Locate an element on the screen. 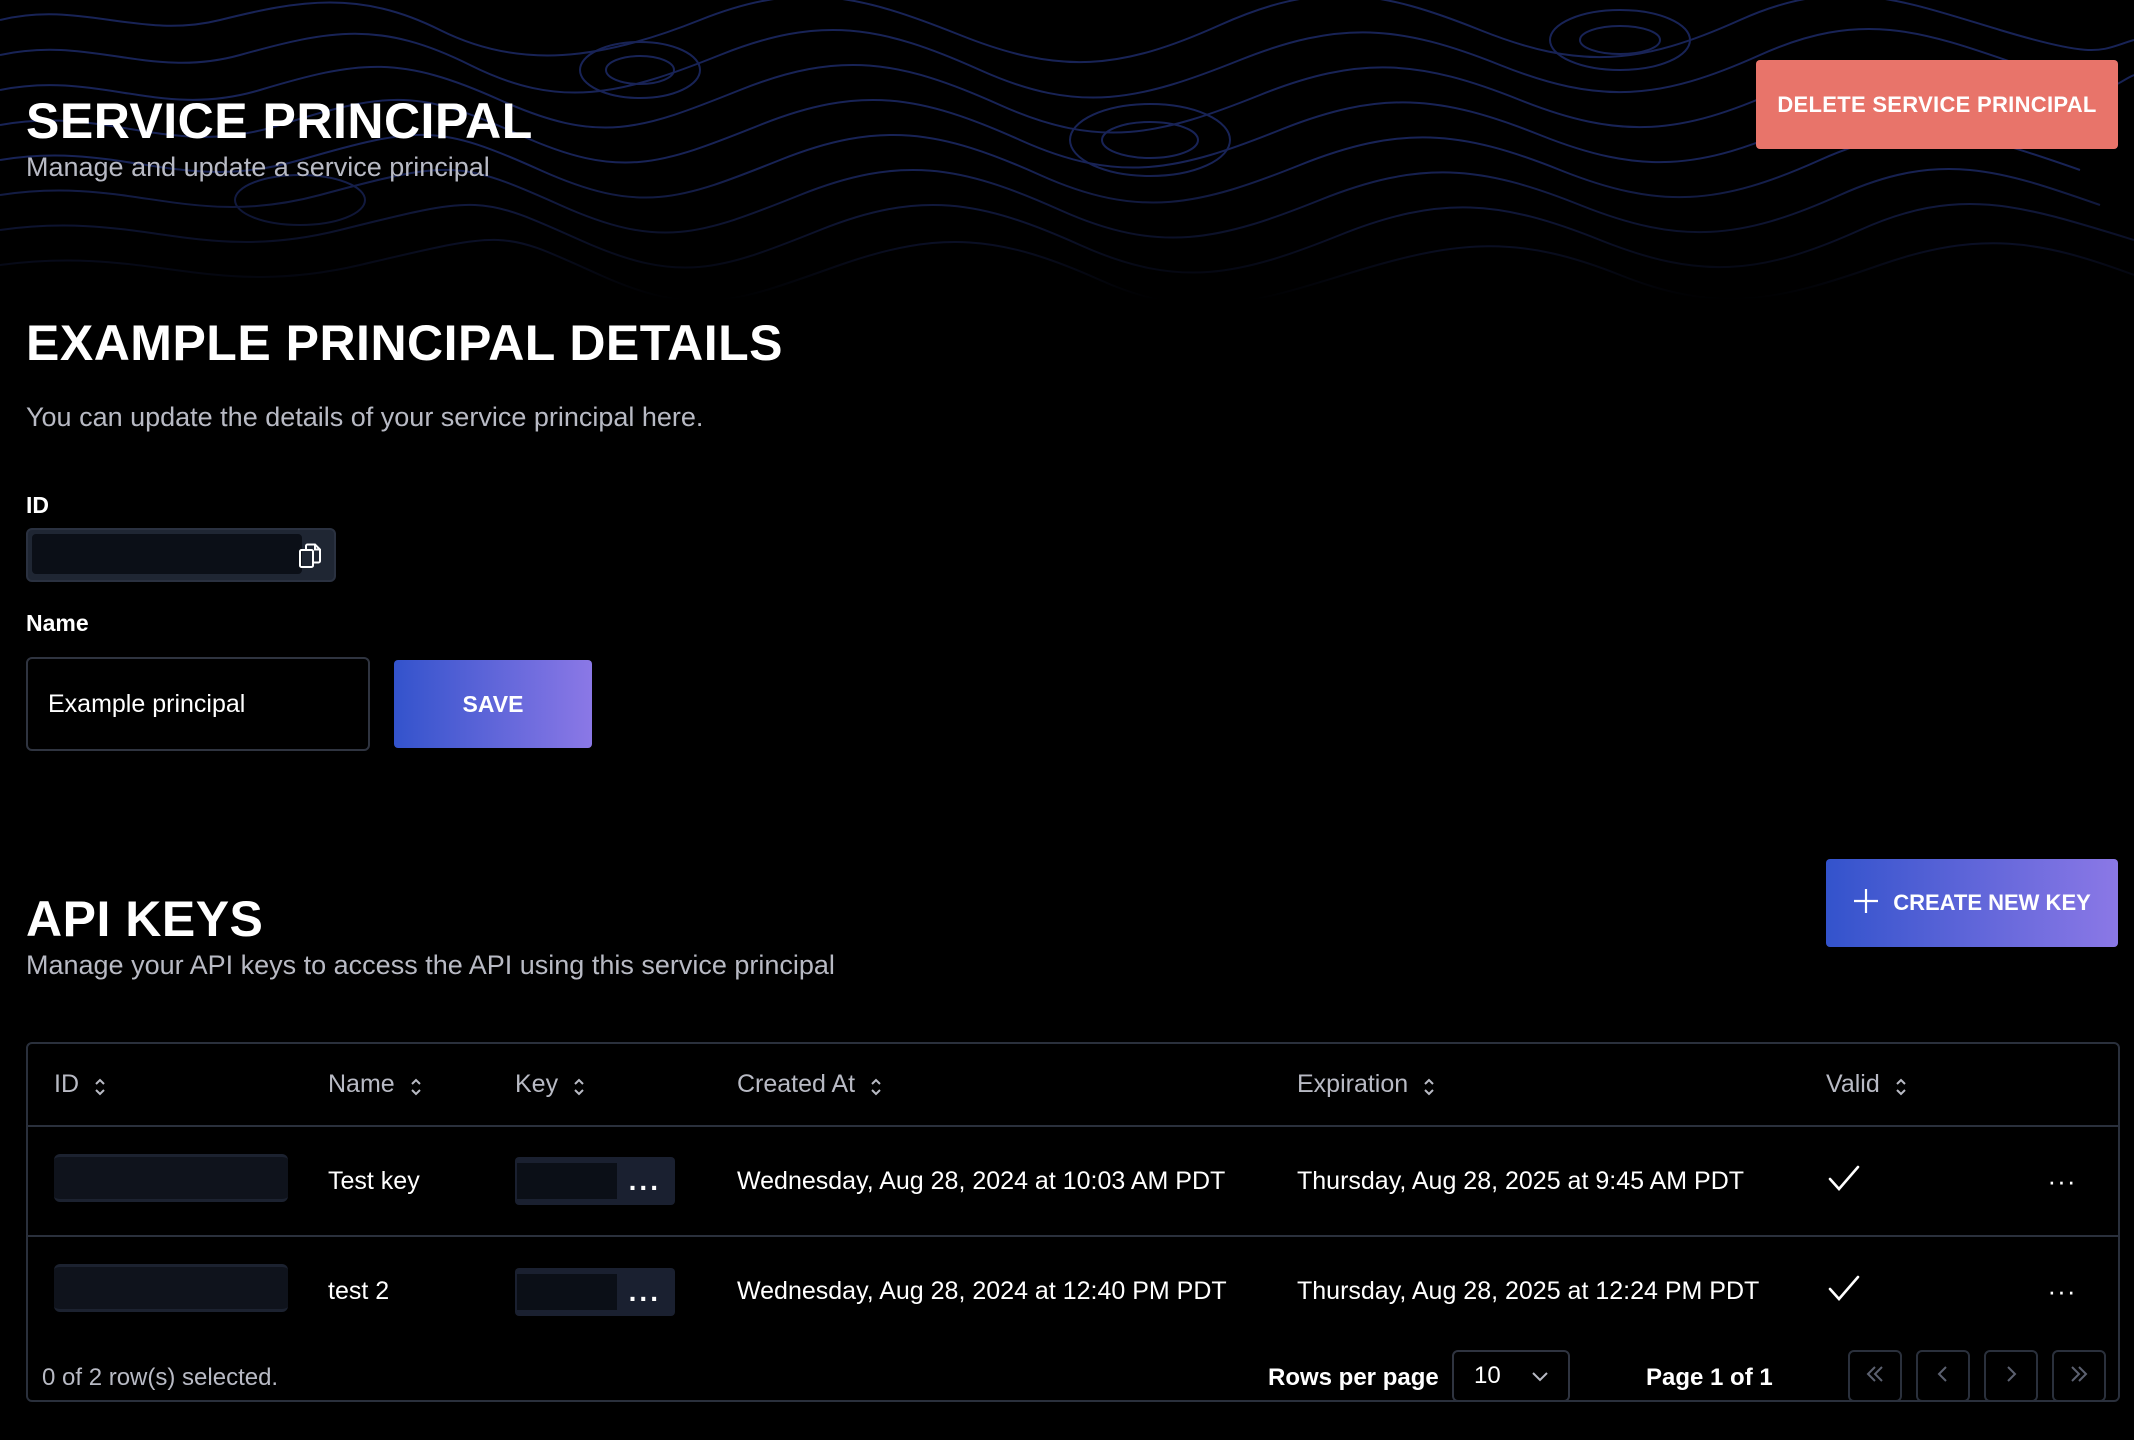 The width and height of the screenshot is (2134, 1440). previous-page-button is located at coordinates (1943, 1375).